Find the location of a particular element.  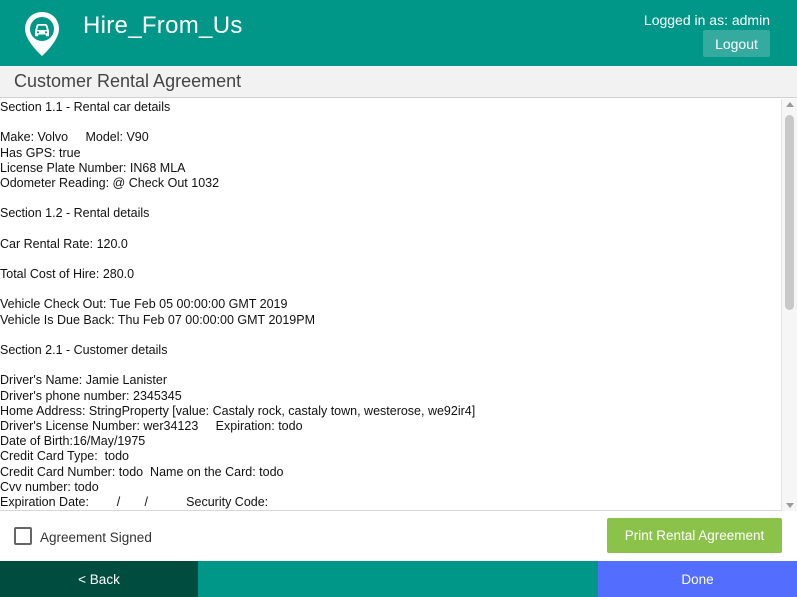

agreement-line: Car Rental Rate: 120.0 is located at coordinates (64, 243).